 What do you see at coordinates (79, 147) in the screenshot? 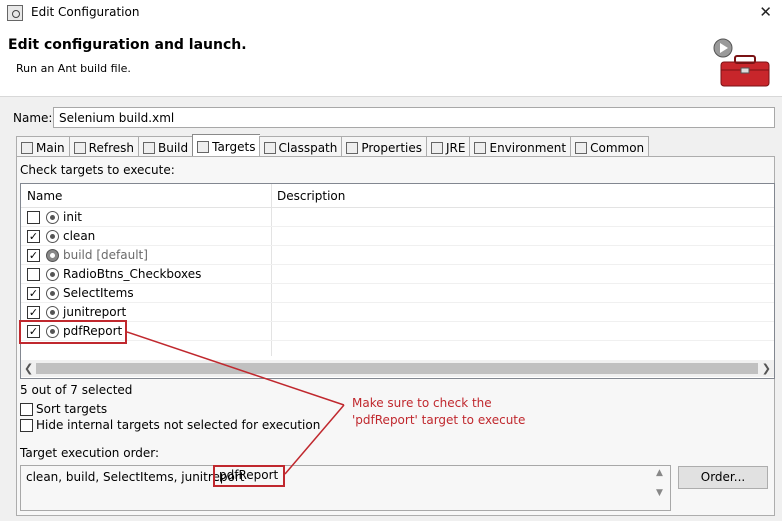
I see `refresh-icon` at bounding box center [79, 147].